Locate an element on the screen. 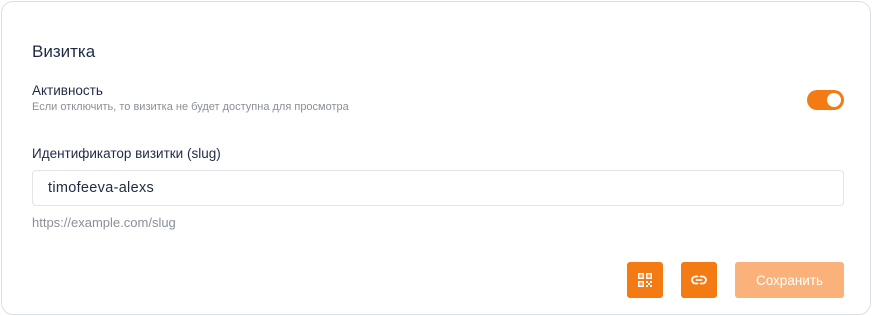 The image size is (872, 316). link-icon is located at coordinates (699, 280).